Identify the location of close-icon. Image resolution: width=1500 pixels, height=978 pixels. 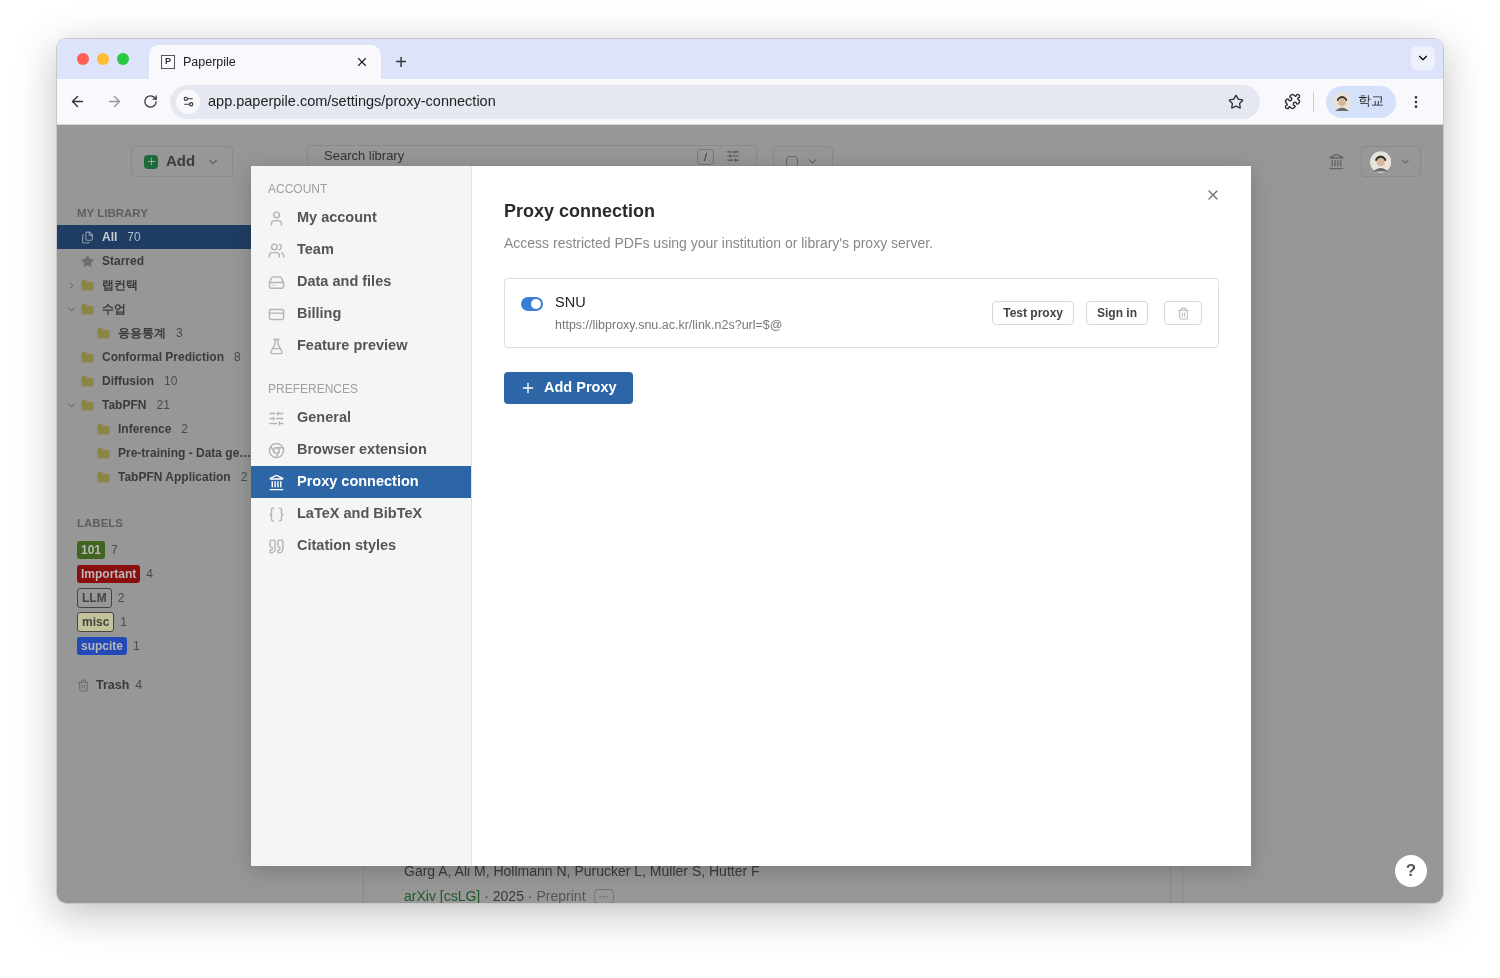
(362, 62).